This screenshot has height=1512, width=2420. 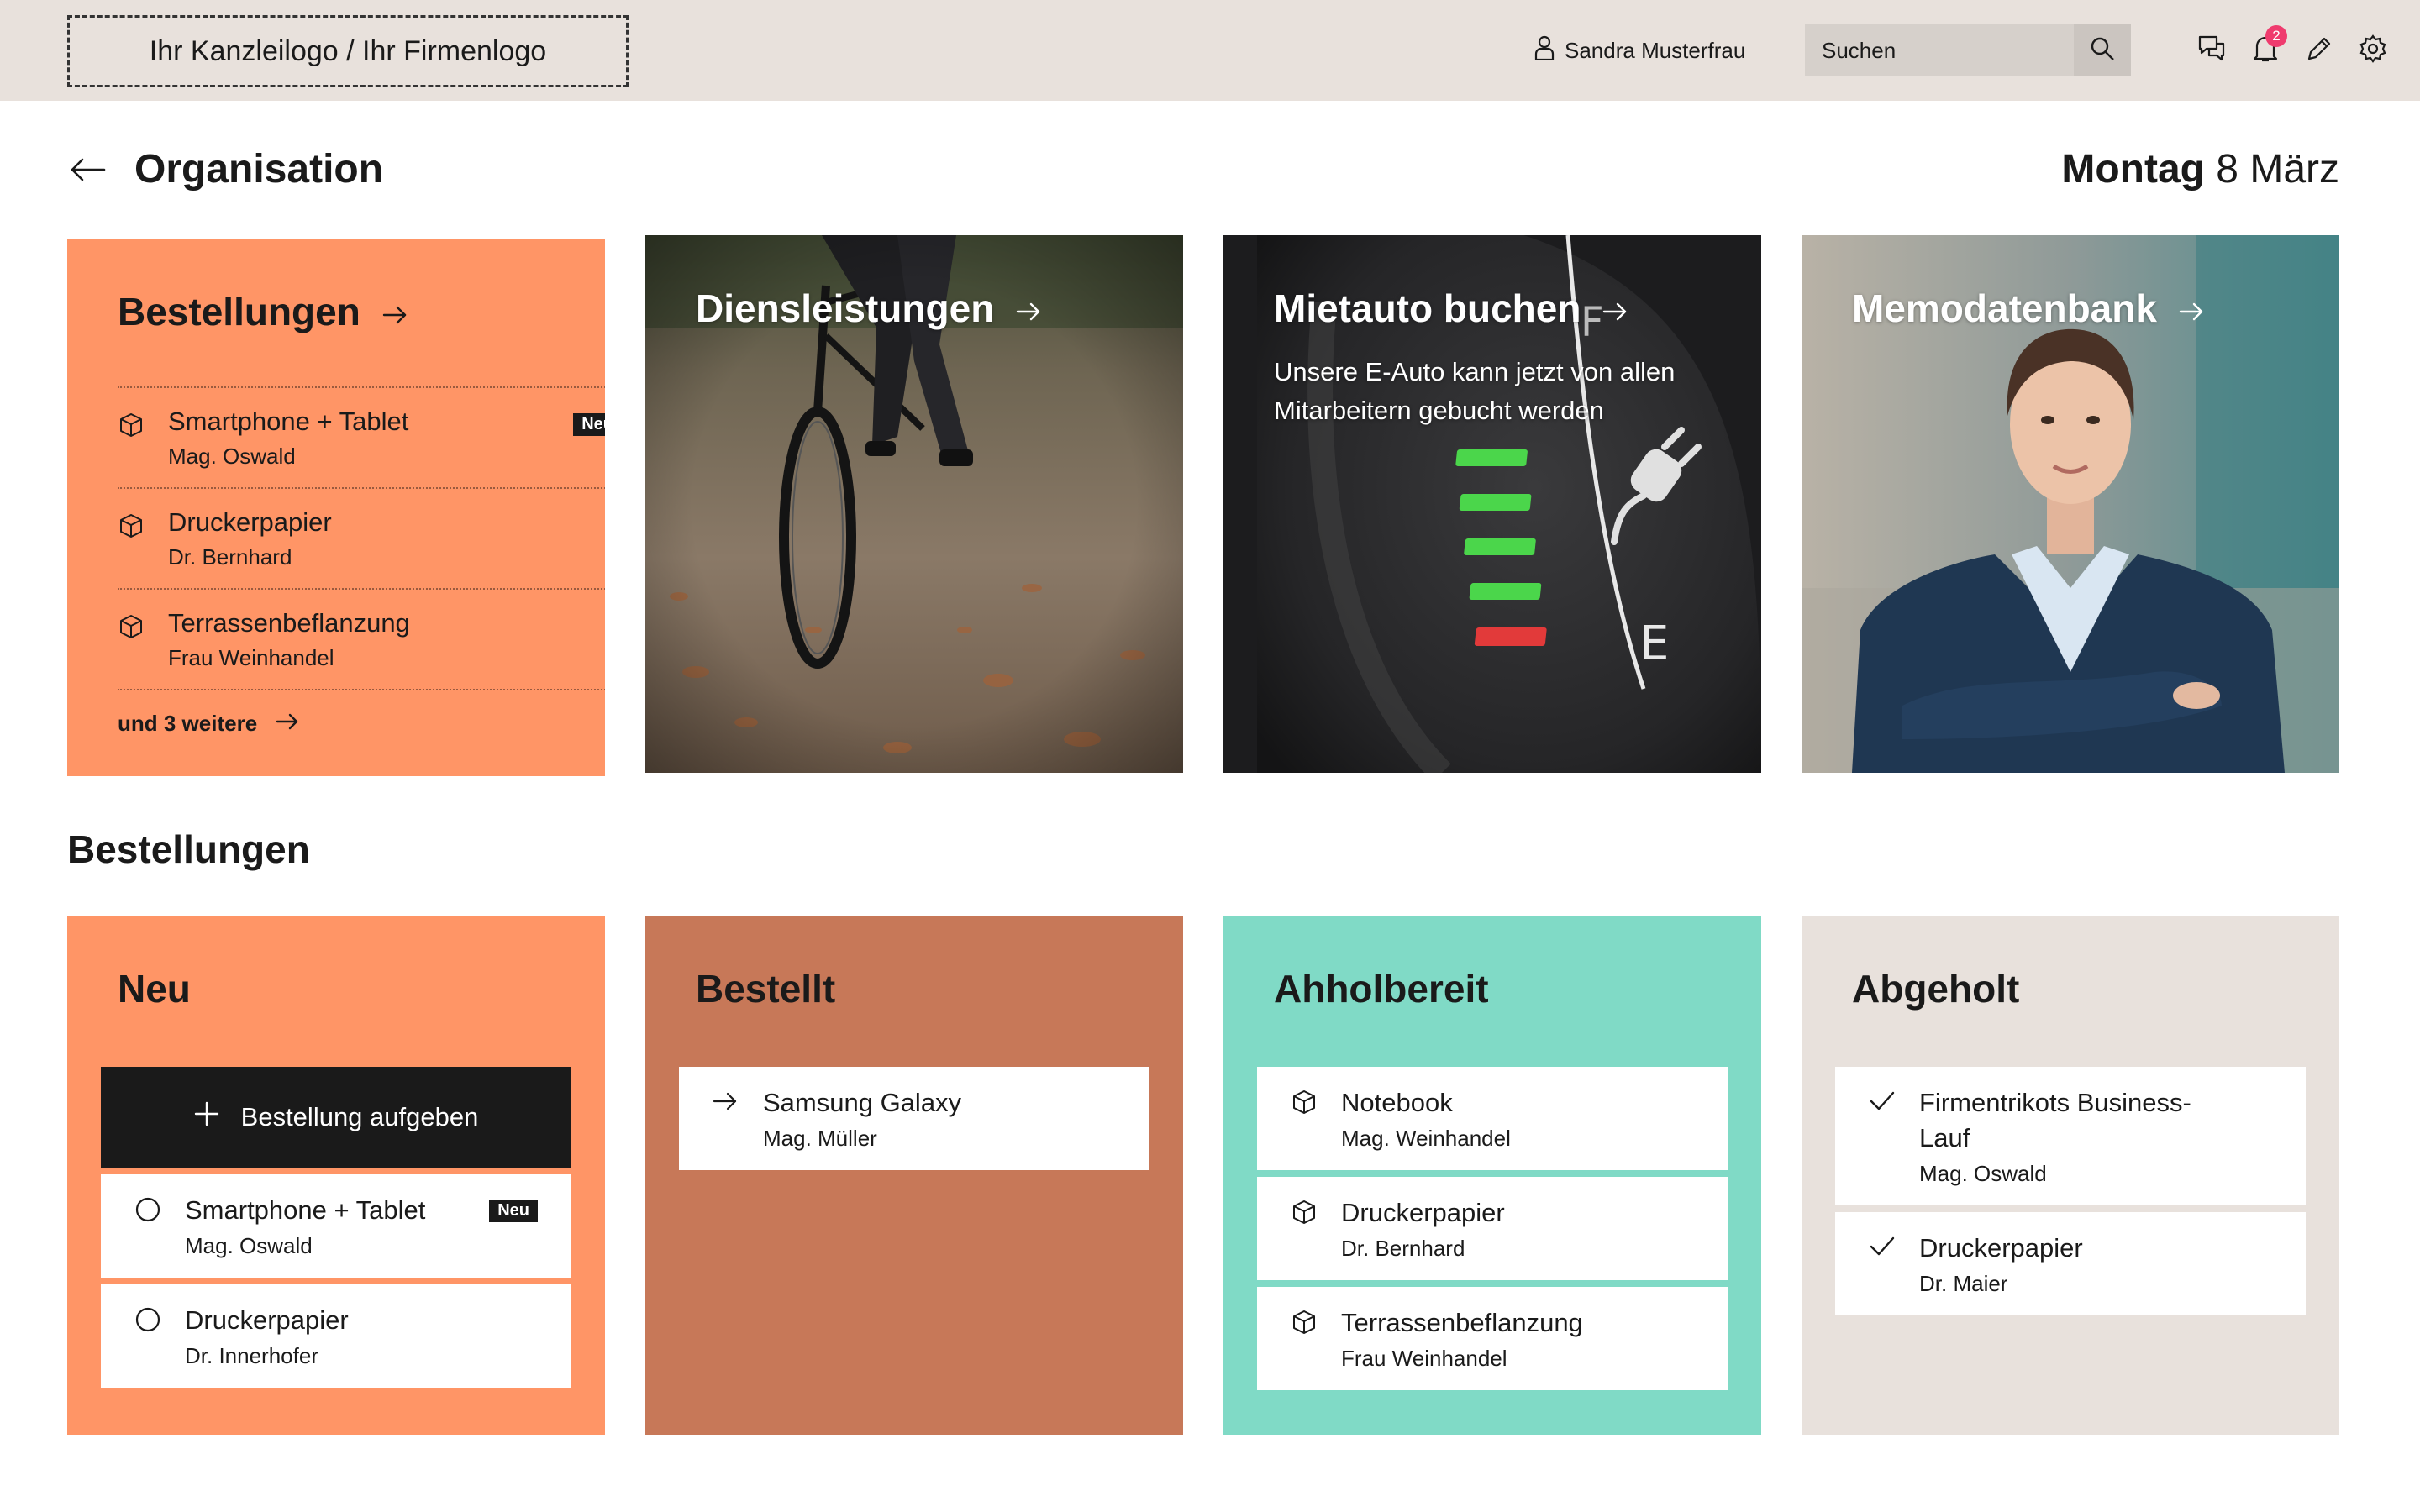 I want to click on chat-icon, so click(x=2211, y=50).